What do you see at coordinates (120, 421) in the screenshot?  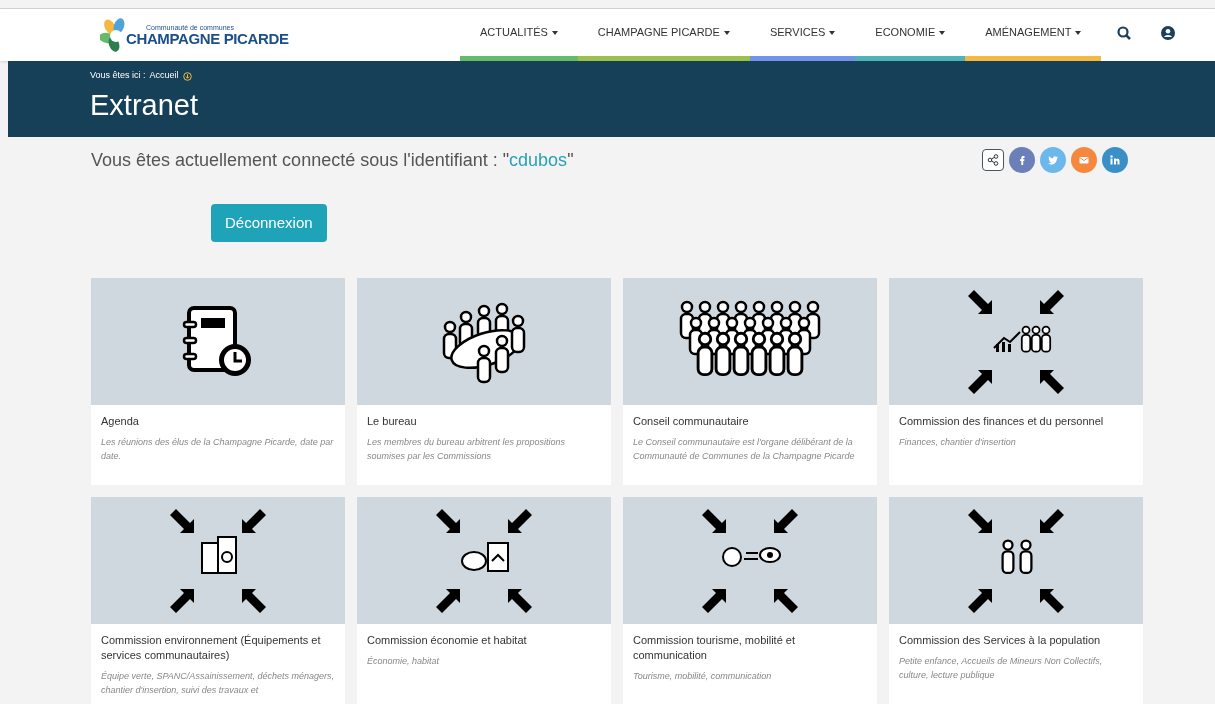 I see `card-title: Agenda` at bounding box center [120, 421].